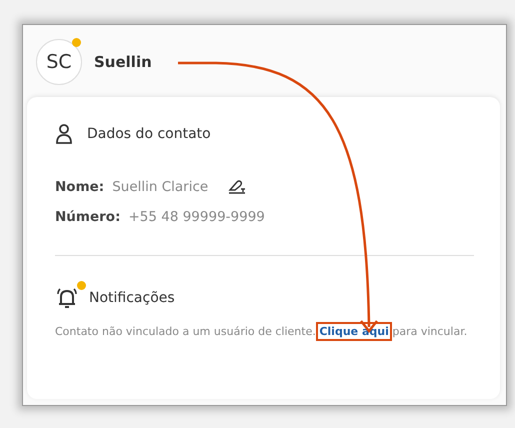  What do you see at coordinates (123, 61) in the screenshot?
I see `contact-name: Suellin` at bounding box center [123, 61].